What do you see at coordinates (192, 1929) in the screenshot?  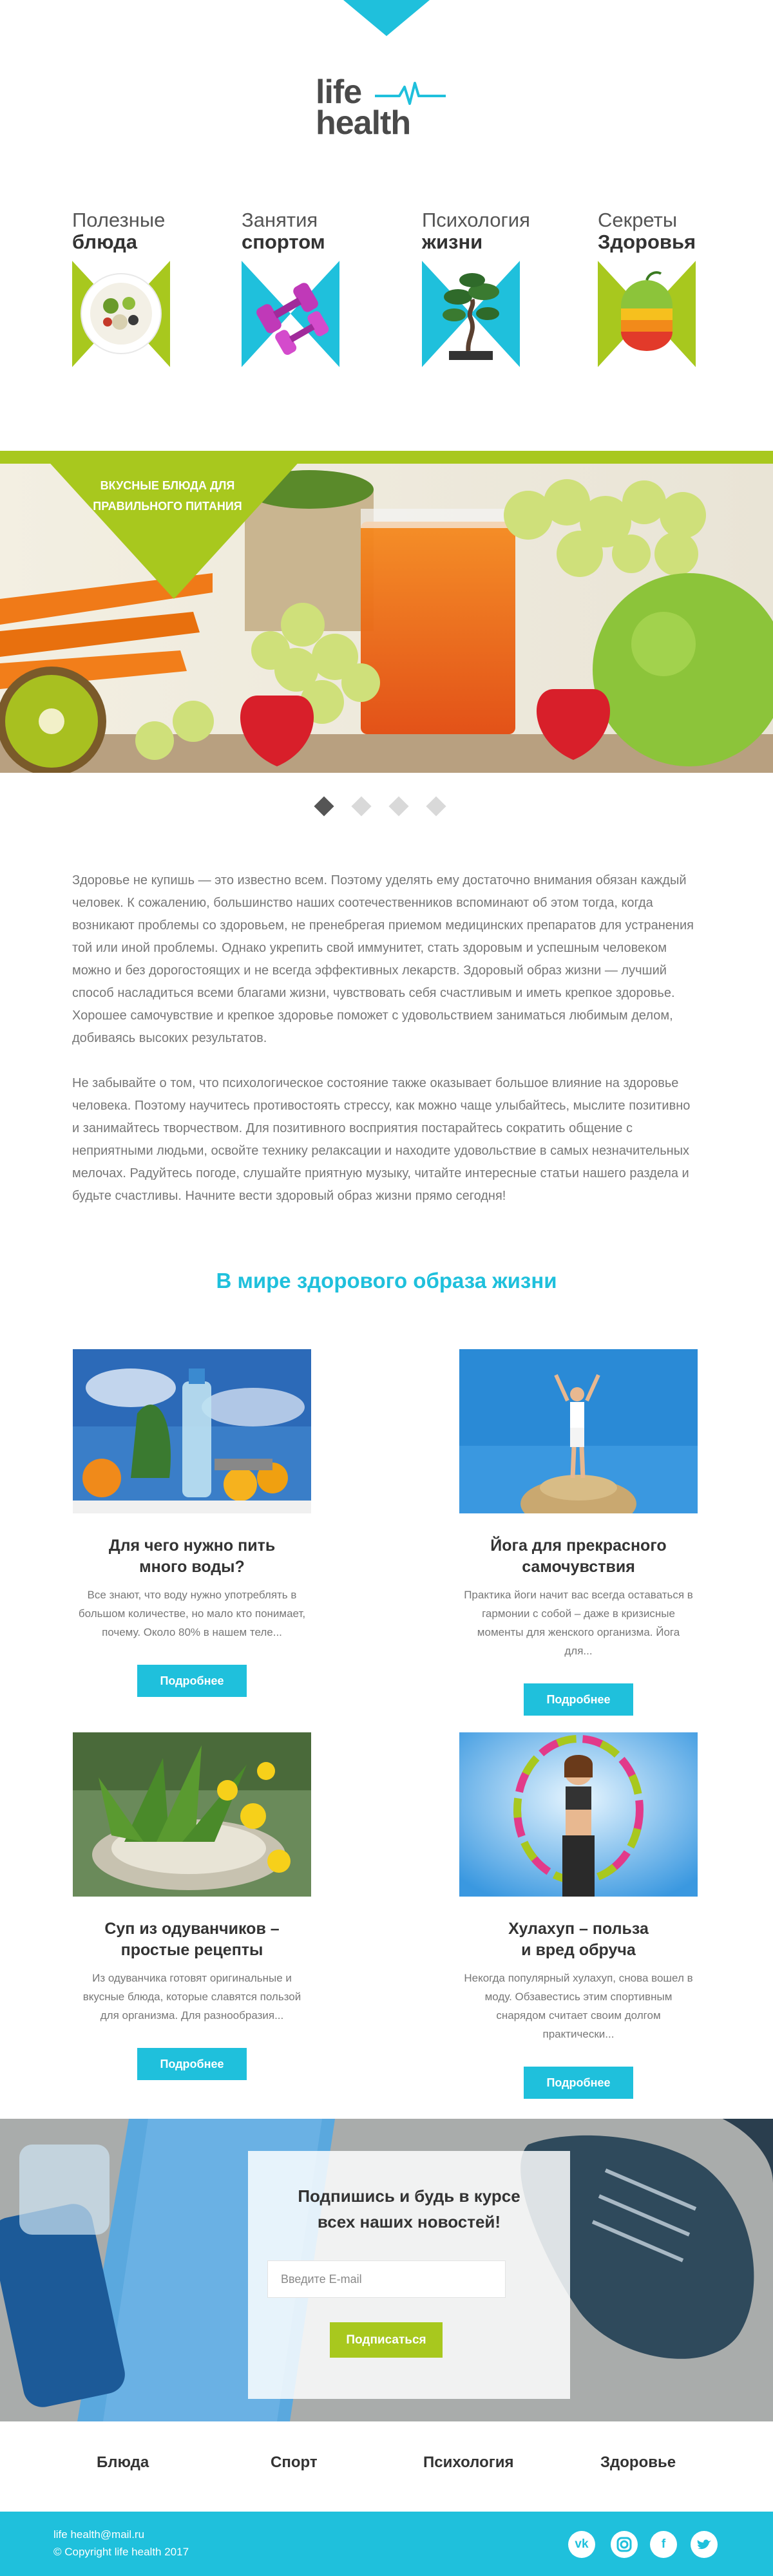 I see `article-title-line1: Суп из одуванчиков –` at bounding box center [192, 1929].